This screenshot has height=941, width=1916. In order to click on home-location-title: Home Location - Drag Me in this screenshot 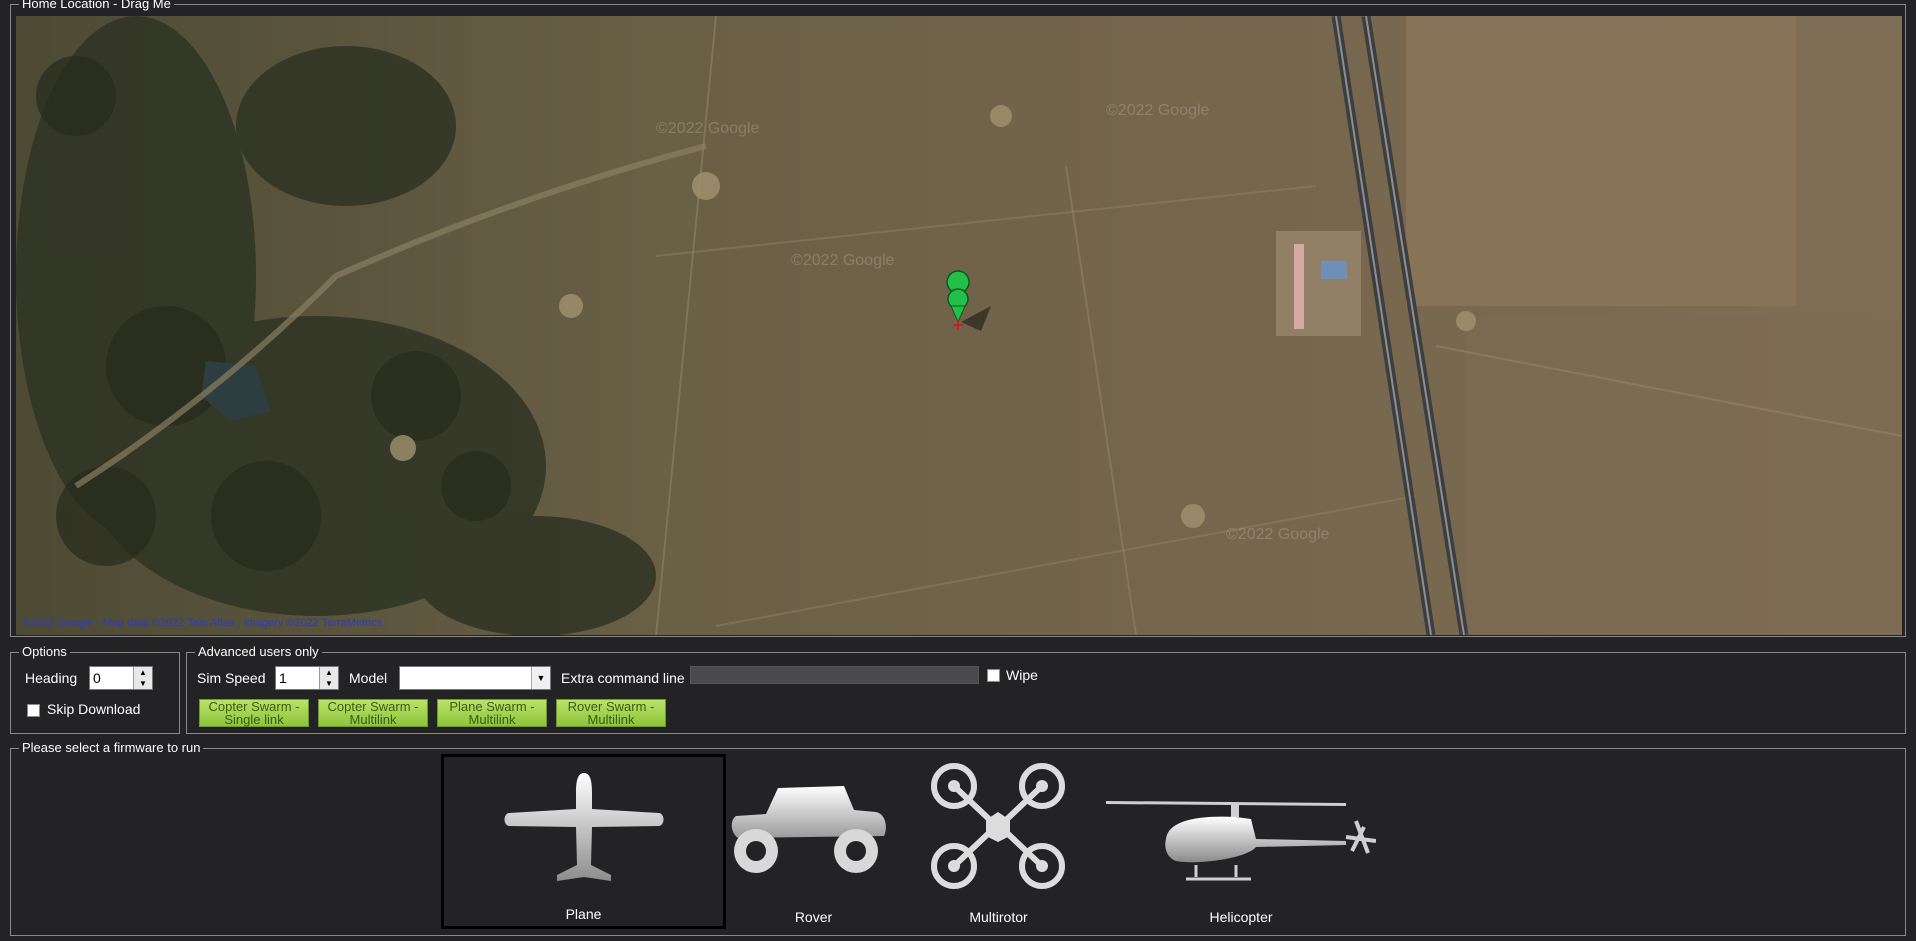, I will do `click(96, 6)`.